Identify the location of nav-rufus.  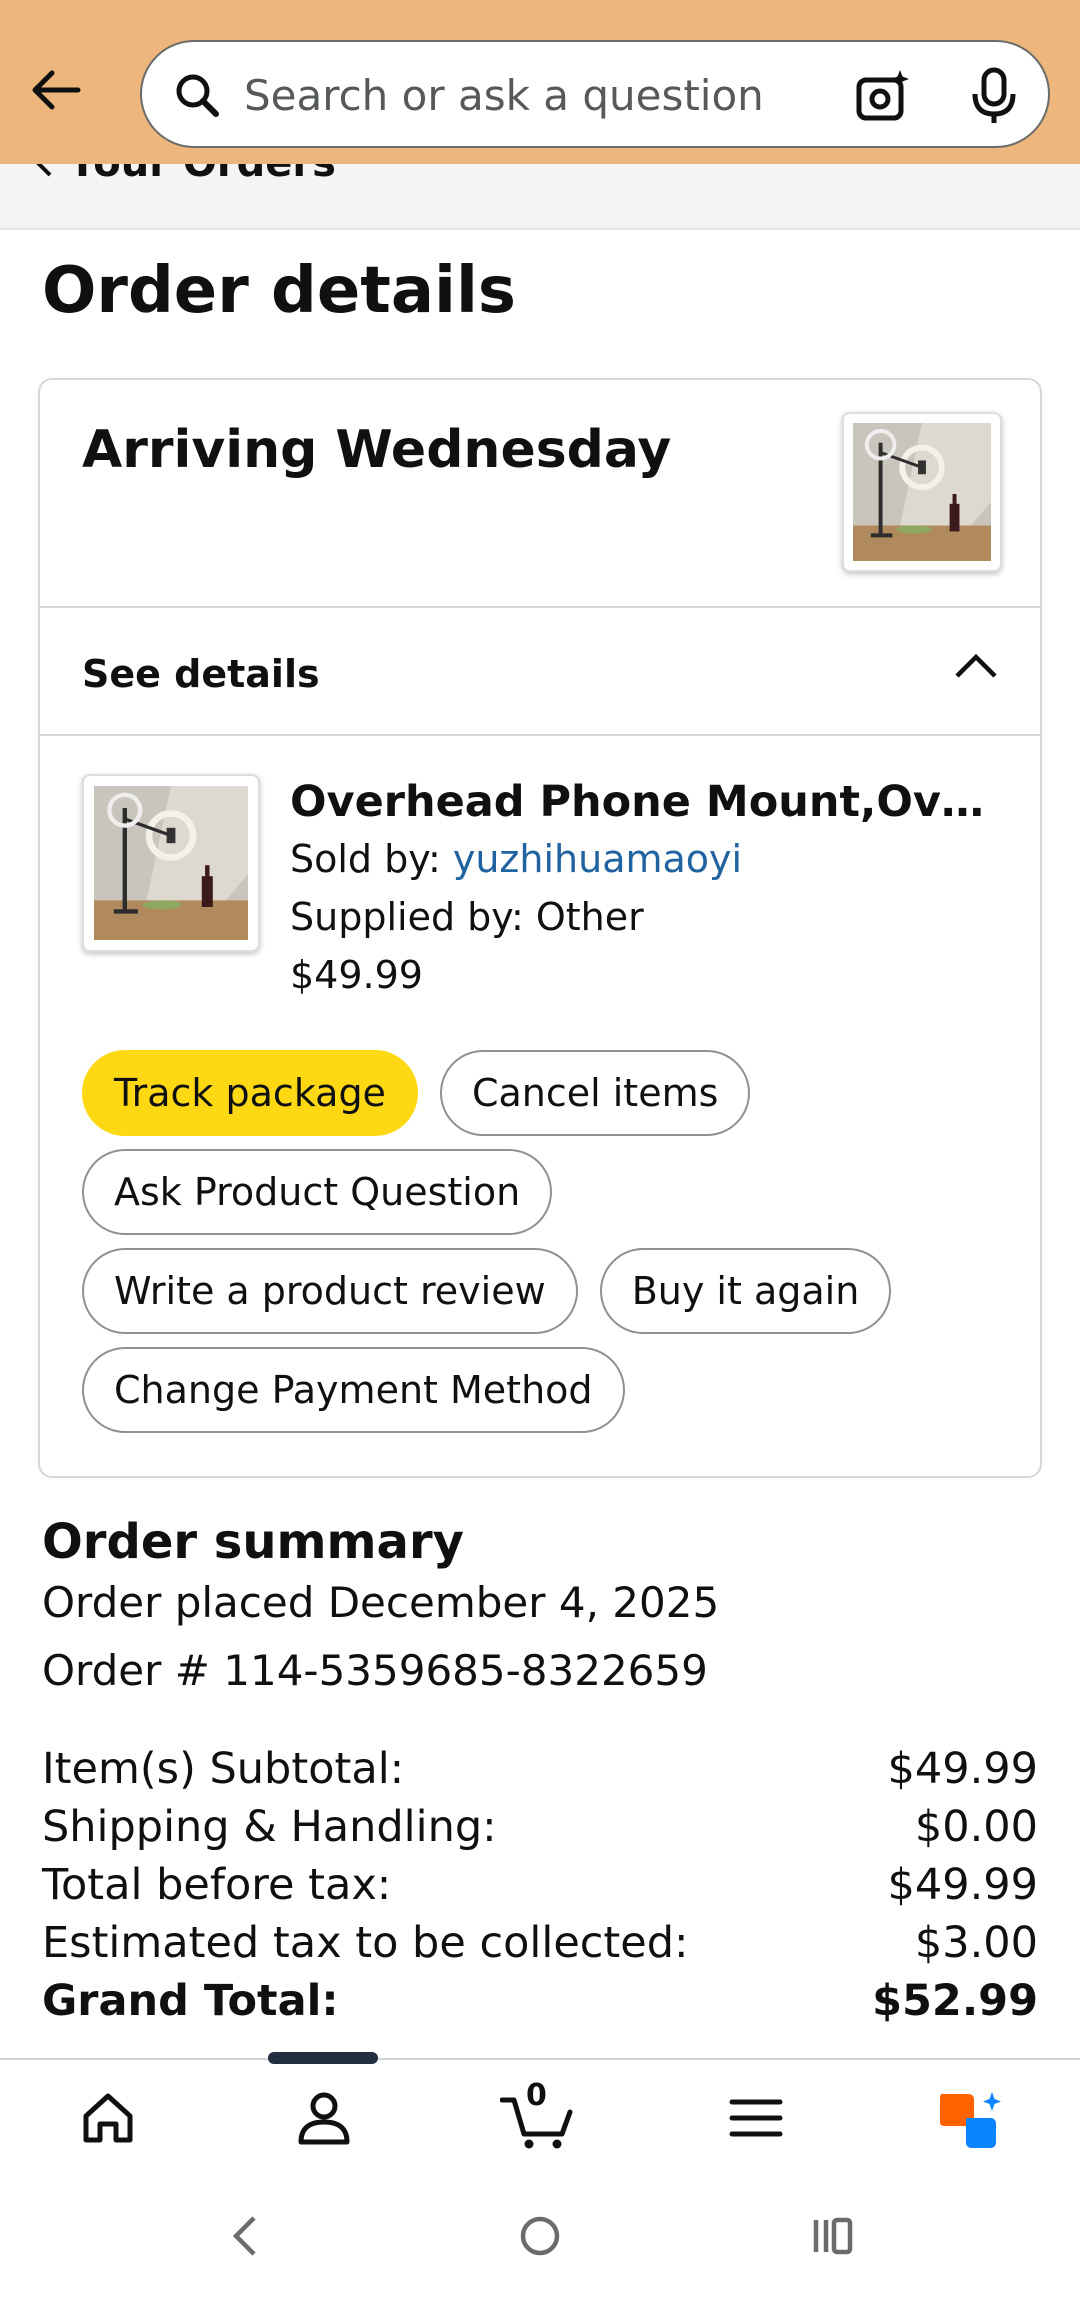
(972, 2123).